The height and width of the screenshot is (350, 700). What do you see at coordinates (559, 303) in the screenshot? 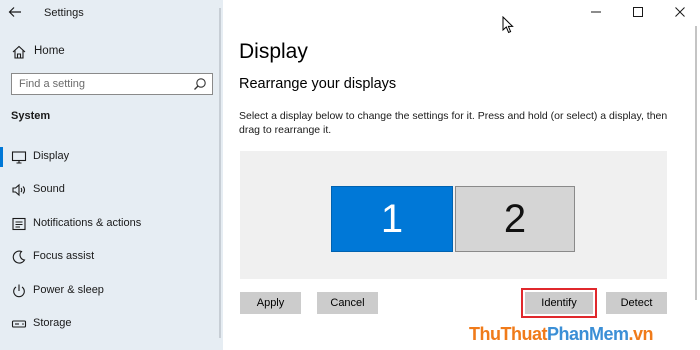
I see `identify-button: Identify` at bounding box center [559, 303].